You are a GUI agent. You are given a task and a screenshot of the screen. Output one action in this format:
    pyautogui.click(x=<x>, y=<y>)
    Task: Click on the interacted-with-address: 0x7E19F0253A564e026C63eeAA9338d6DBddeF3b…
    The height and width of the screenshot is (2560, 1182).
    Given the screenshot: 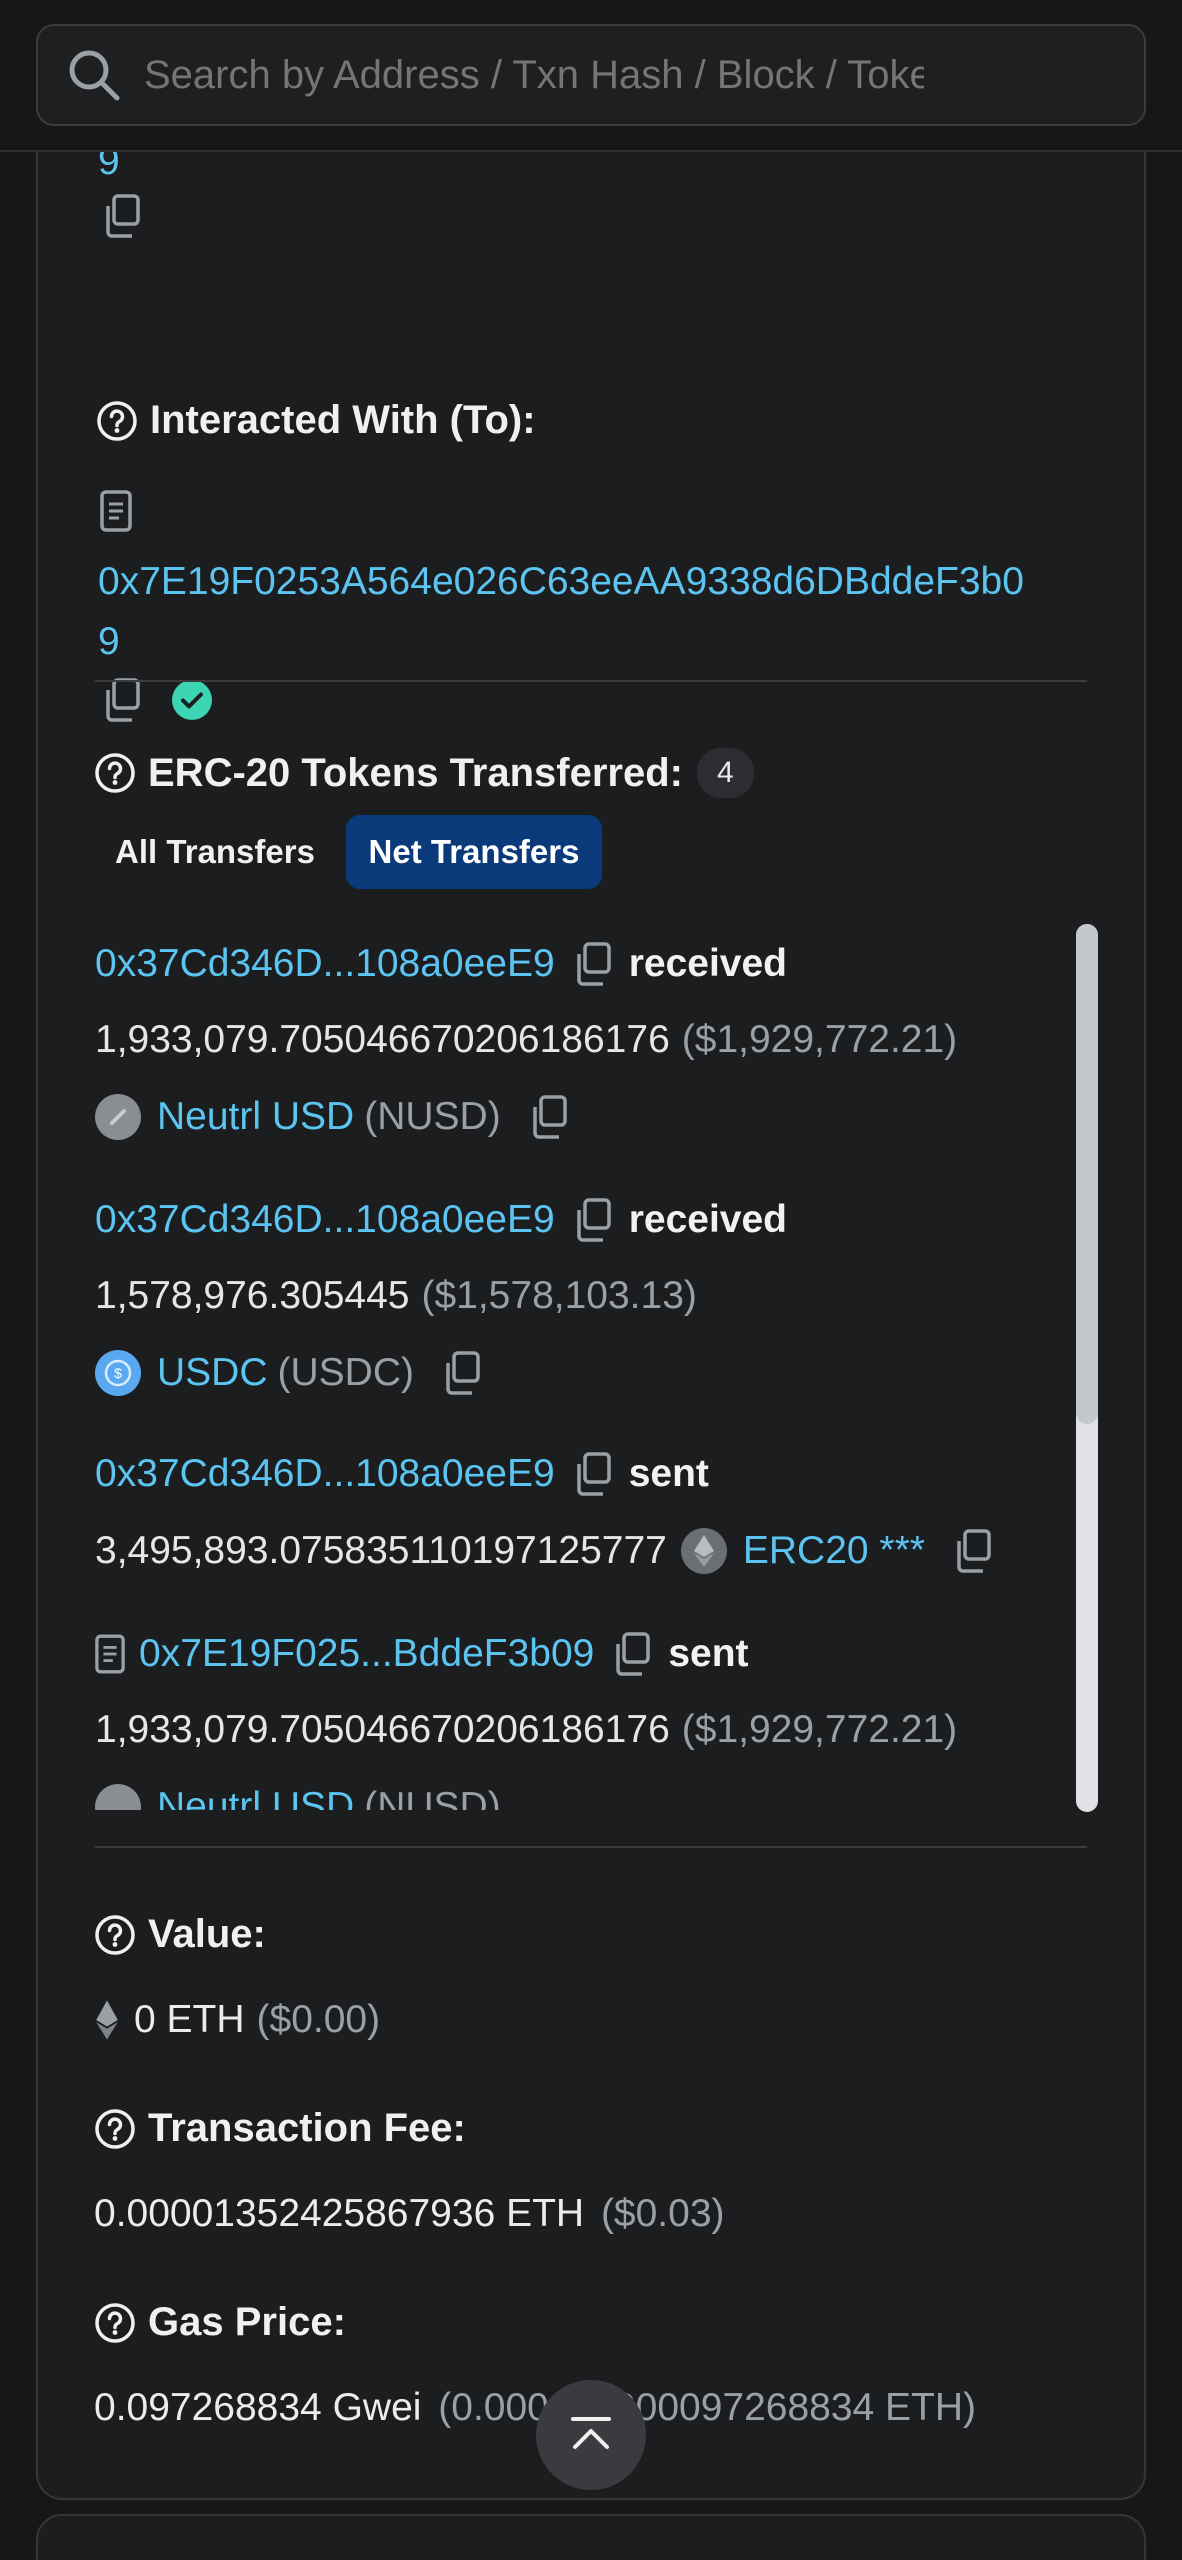 What is the action you would take?
    pyautogui.click(x=561, y=612)
    